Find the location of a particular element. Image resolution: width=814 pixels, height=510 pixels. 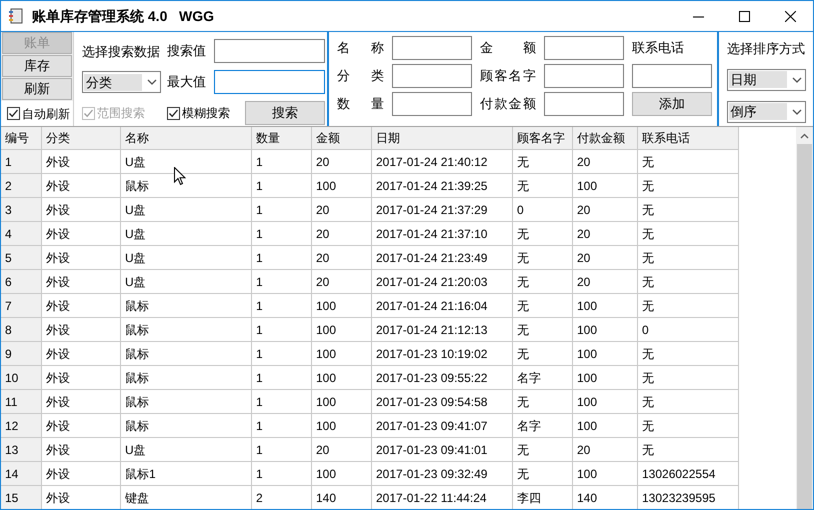

column-header: 联系电话 is located at coordinates (688, 138).